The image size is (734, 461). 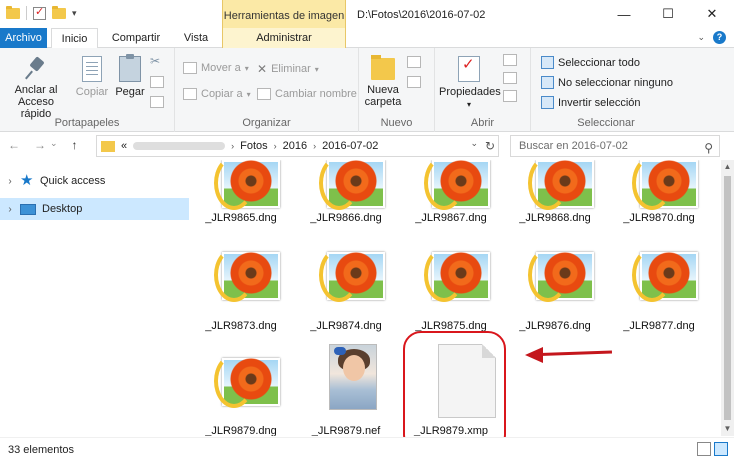 What do you see at coordinates (414, 82) in the screenshot?
I see `easy-access-icon` at bounding box center [414, 82].